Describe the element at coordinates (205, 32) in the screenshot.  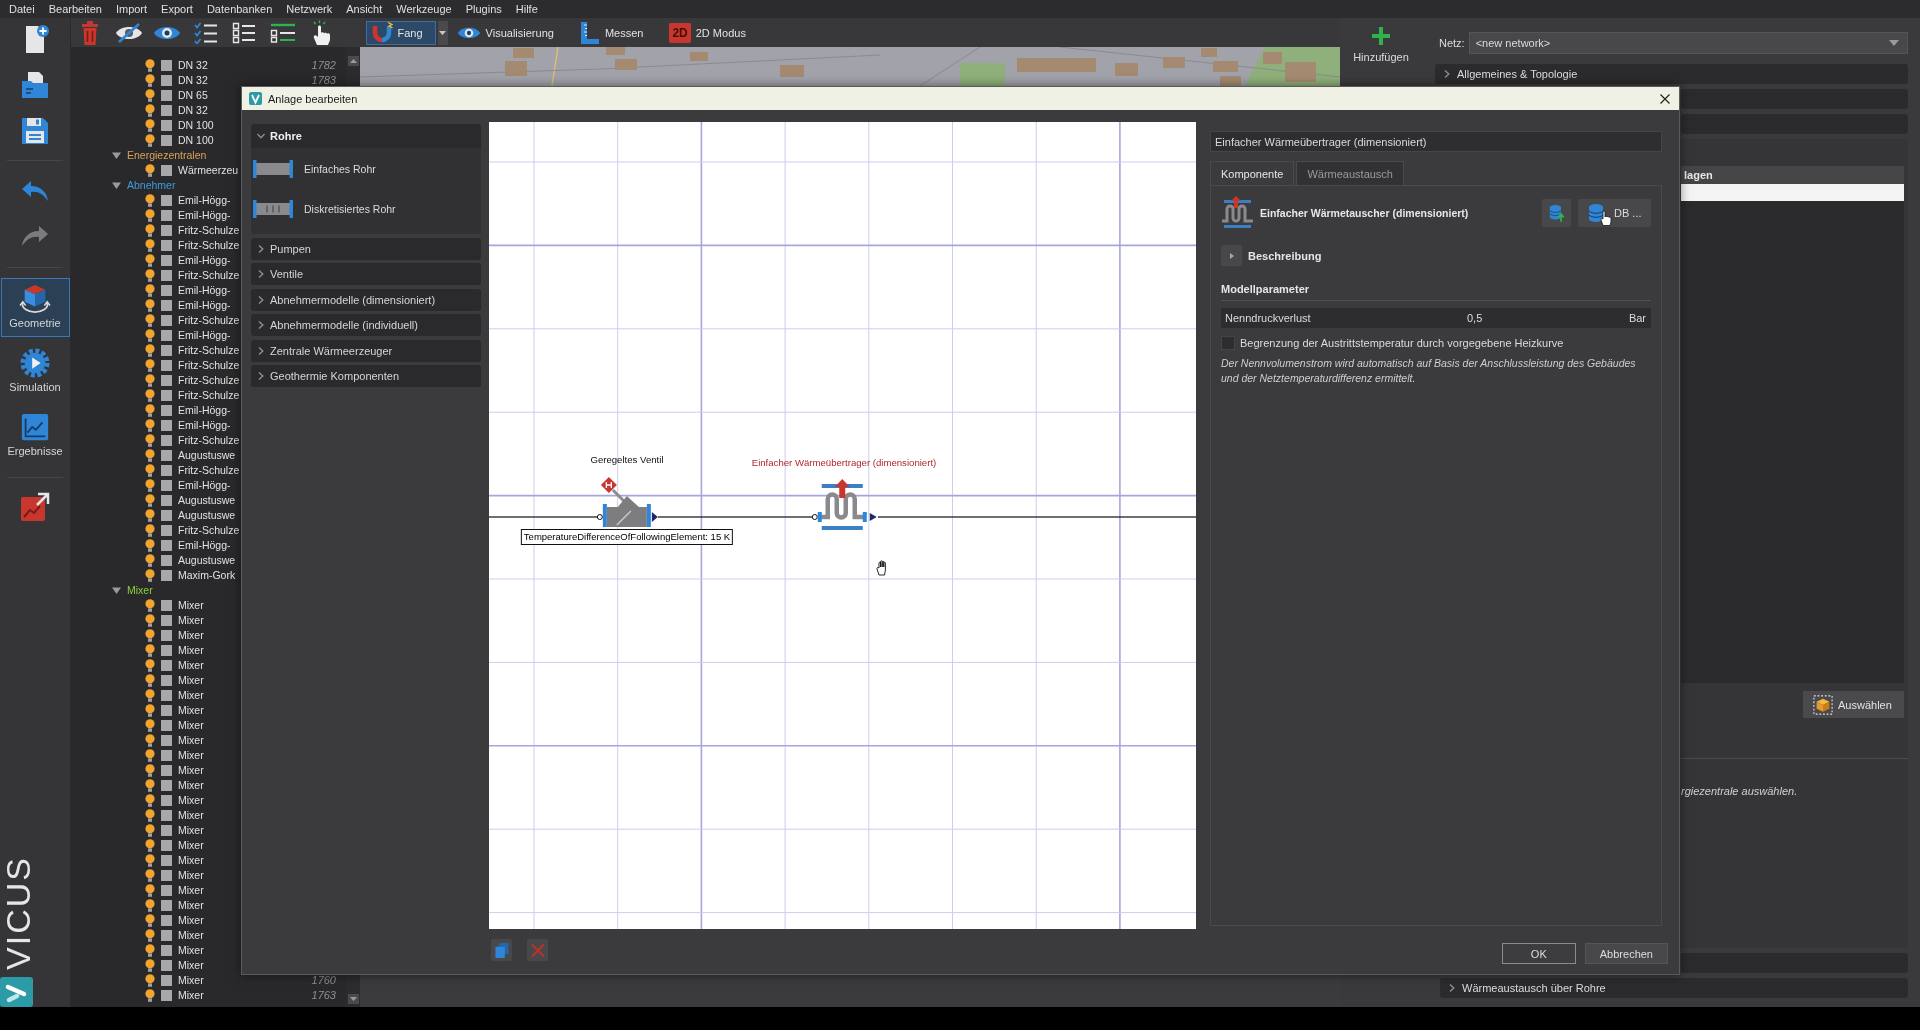
I see `checklist-icon` at that location.